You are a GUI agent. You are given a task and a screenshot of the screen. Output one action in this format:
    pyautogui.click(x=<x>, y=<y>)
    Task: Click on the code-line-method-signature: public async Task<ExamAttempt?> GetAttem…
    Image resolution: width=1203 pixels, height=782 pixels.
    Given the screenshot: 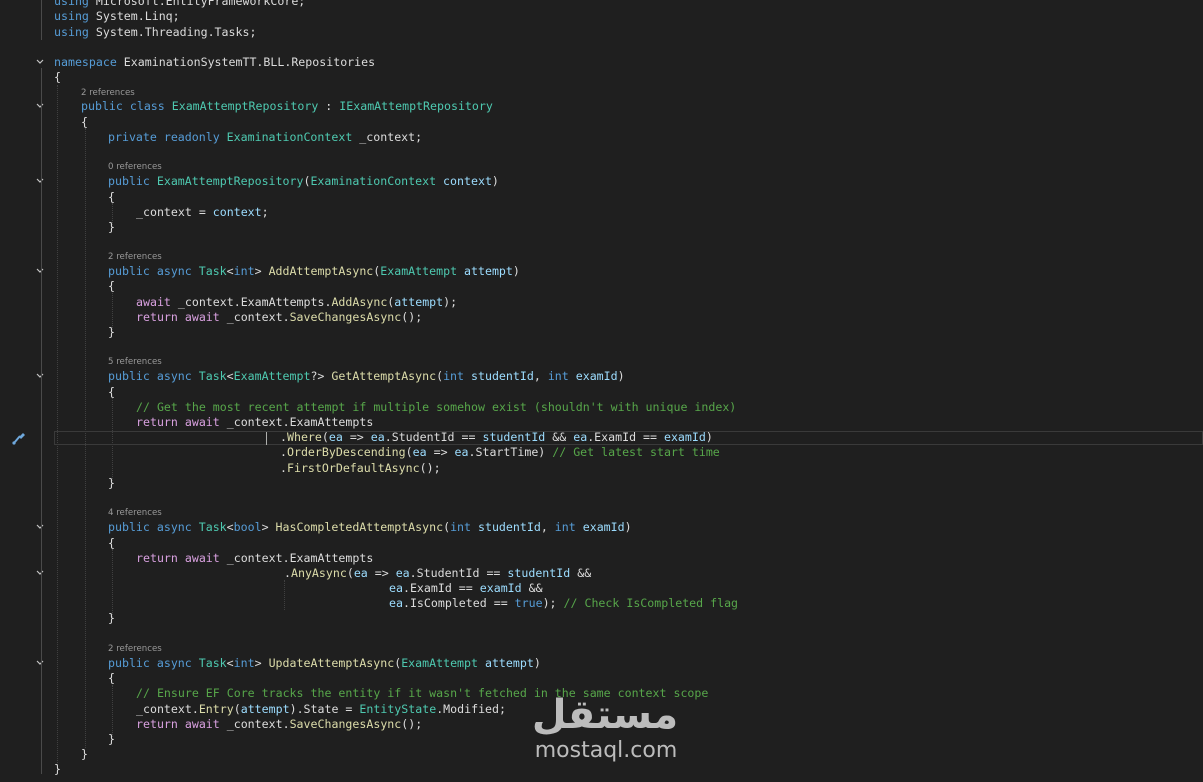 What is the action you would take?
    pyautogui.click(x=366, y=376)
    